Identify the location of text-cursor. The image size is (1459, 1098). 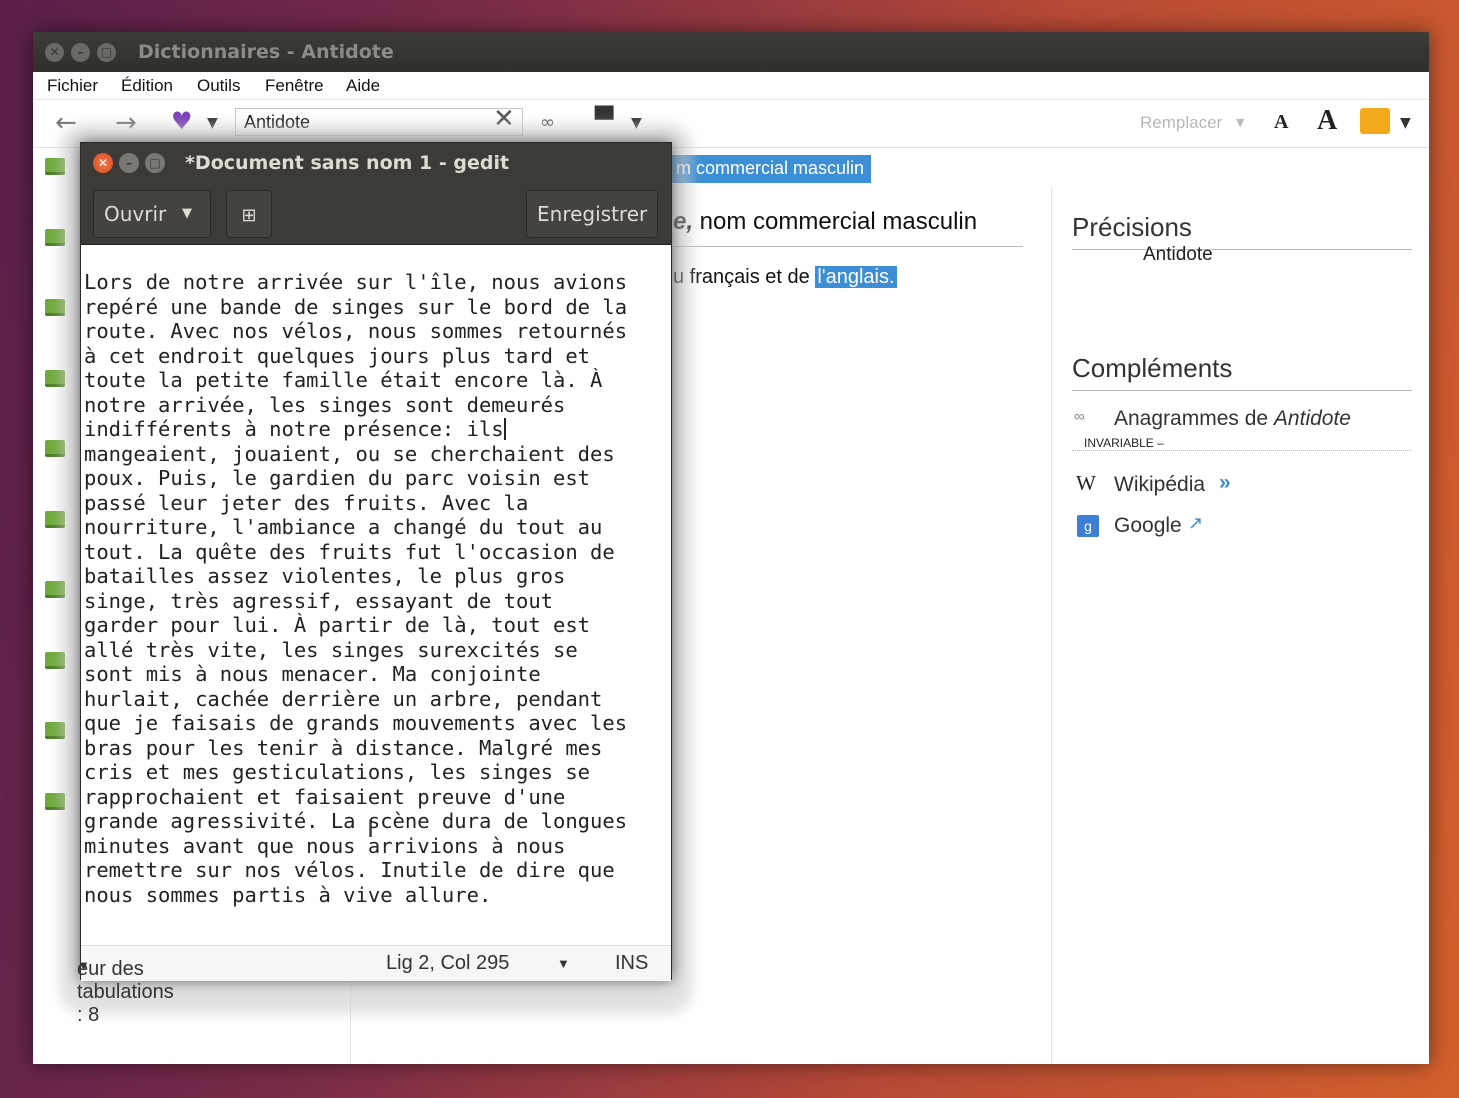
(504, 429).